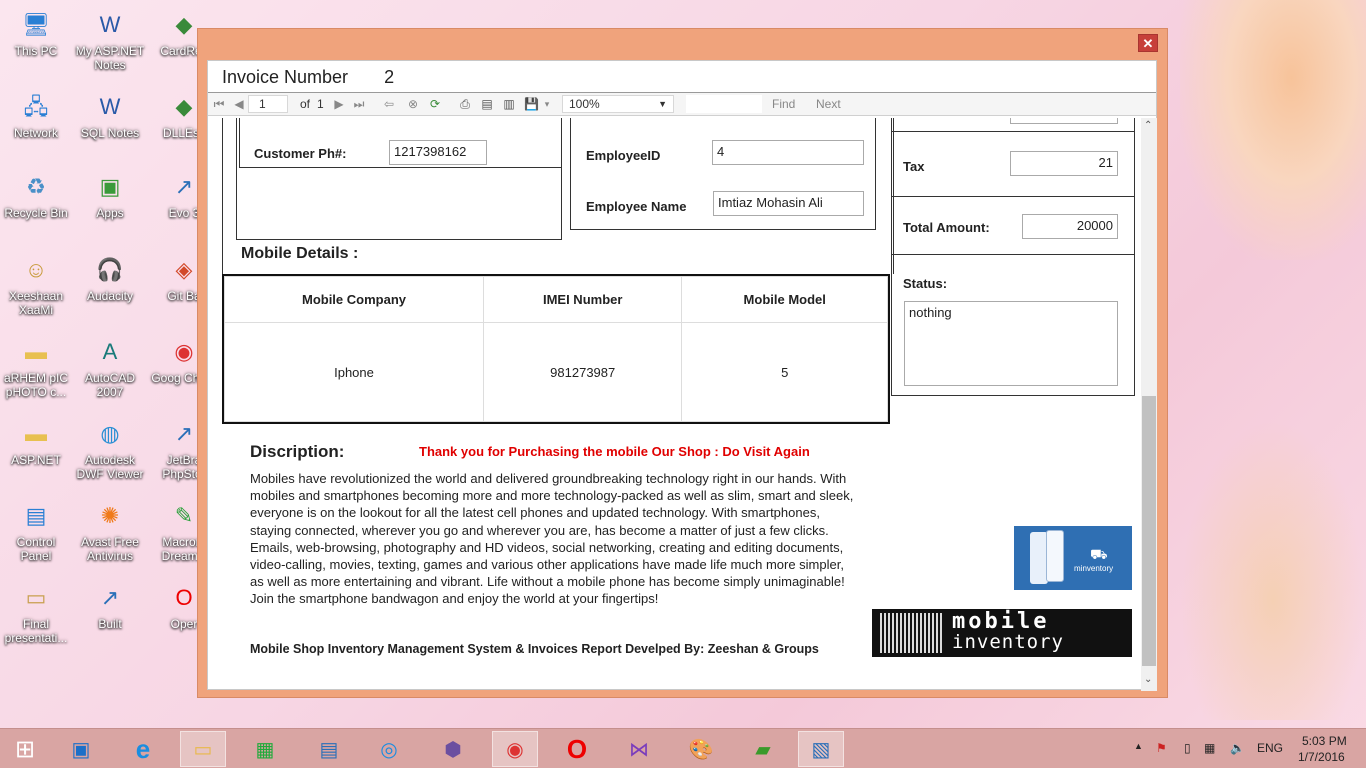  What do you see at coordinates (339, 104) in the screenshot?
I see `next-page-icon: ▶` at bounding box center [339, 104].